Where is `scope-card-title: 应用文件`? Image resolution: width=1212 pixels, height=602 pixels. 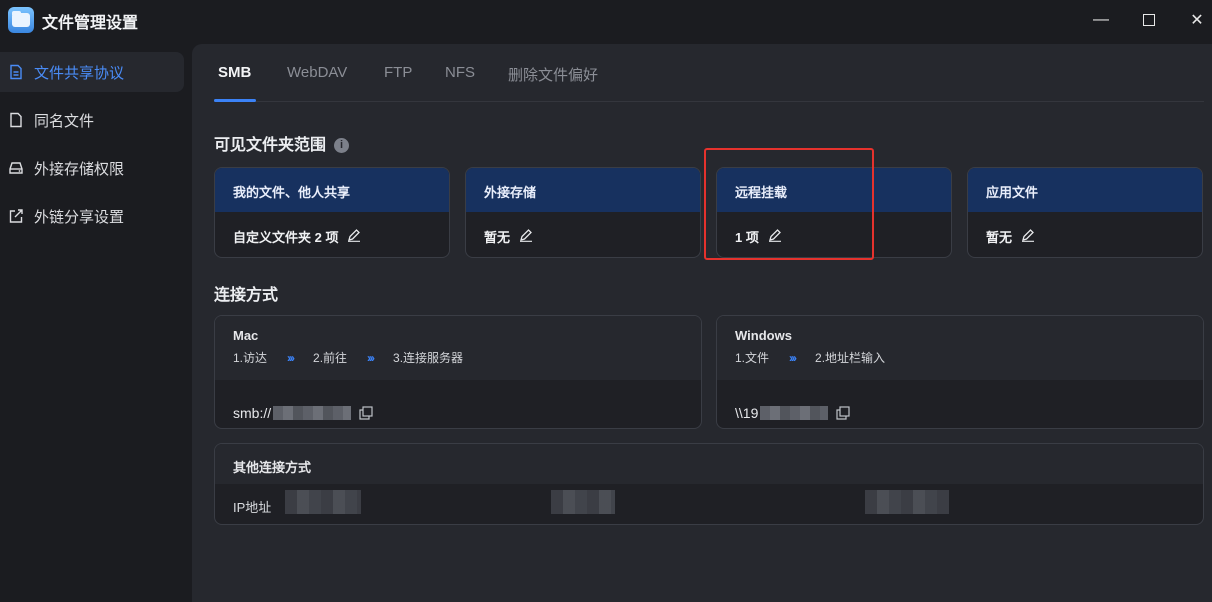
scope-card-title: 应用文件 is located at coordinates (1085, 190).